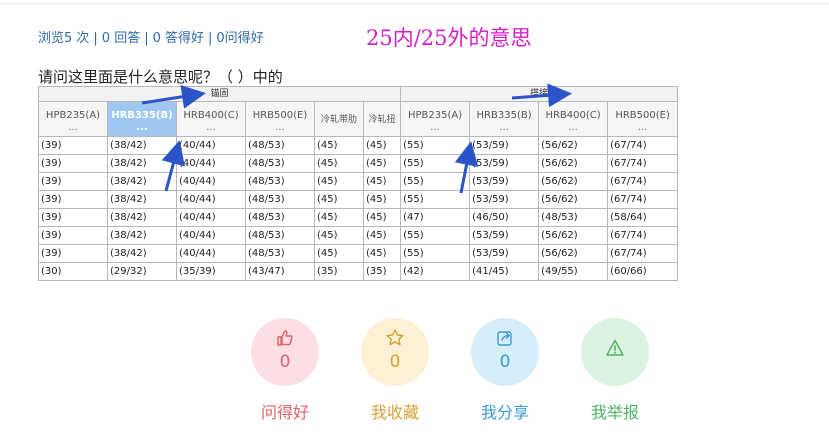 The height and width of the screenshot is (438, 829). I want to click on good-question-button: 0 问得好, so click(285, 370).